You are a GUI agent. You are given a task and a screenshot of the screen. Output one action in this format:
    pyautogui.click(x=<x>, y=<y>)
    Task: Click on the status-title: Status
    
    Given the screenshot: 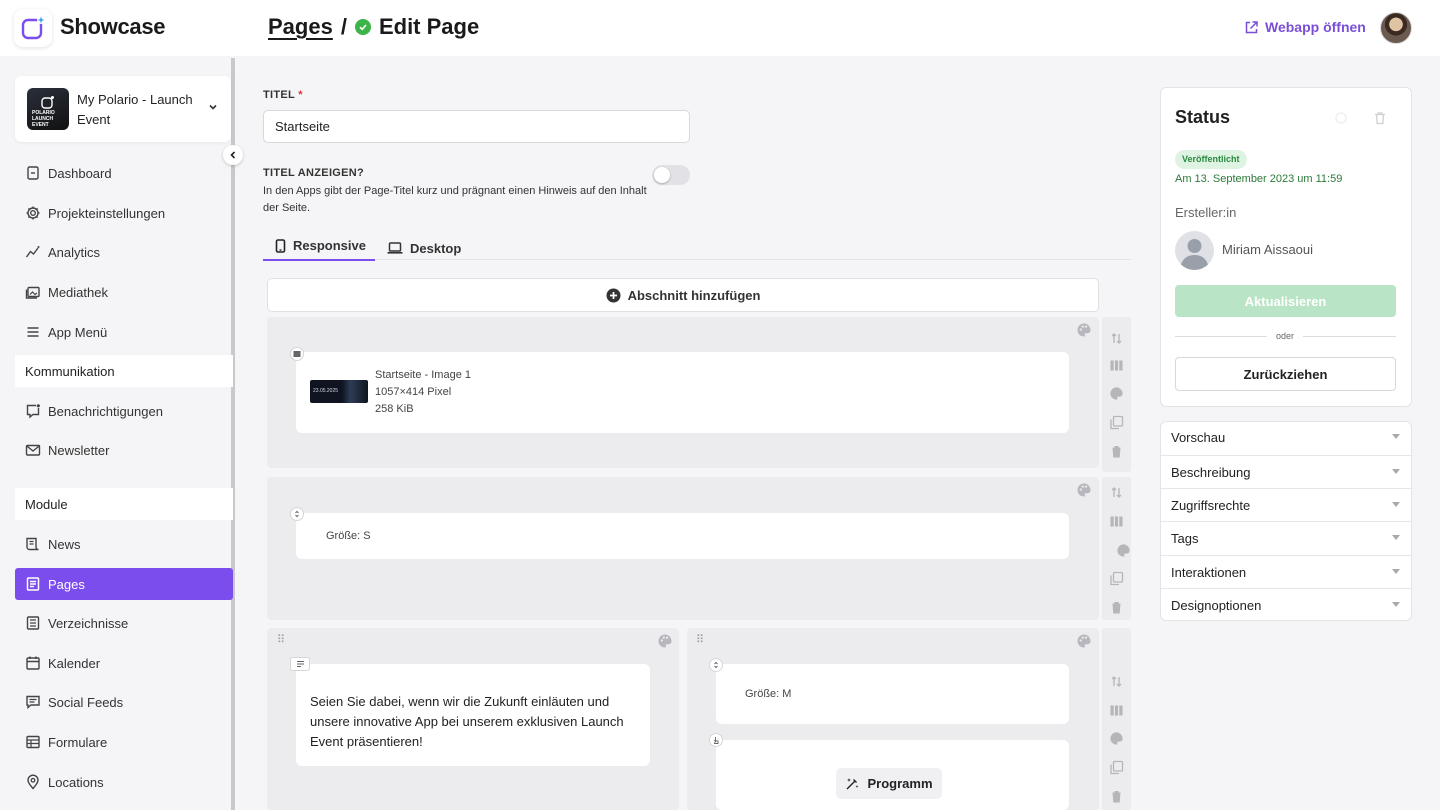 What is the action you would take?
    pyautogui.click(x=1203, y=117)
    